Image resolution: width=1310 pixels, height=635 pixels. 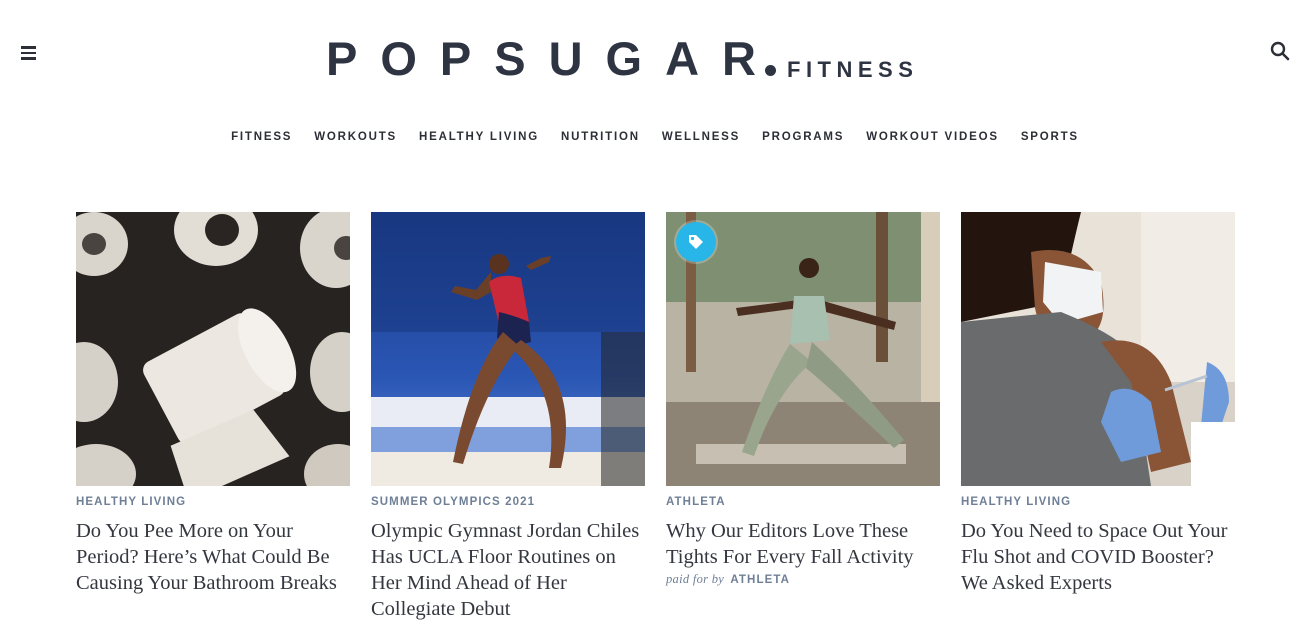 What do you see at coordinates (1098, 349) in the screenshot?
I see `article-image-vaccine` at bounding box center [1098, 349].